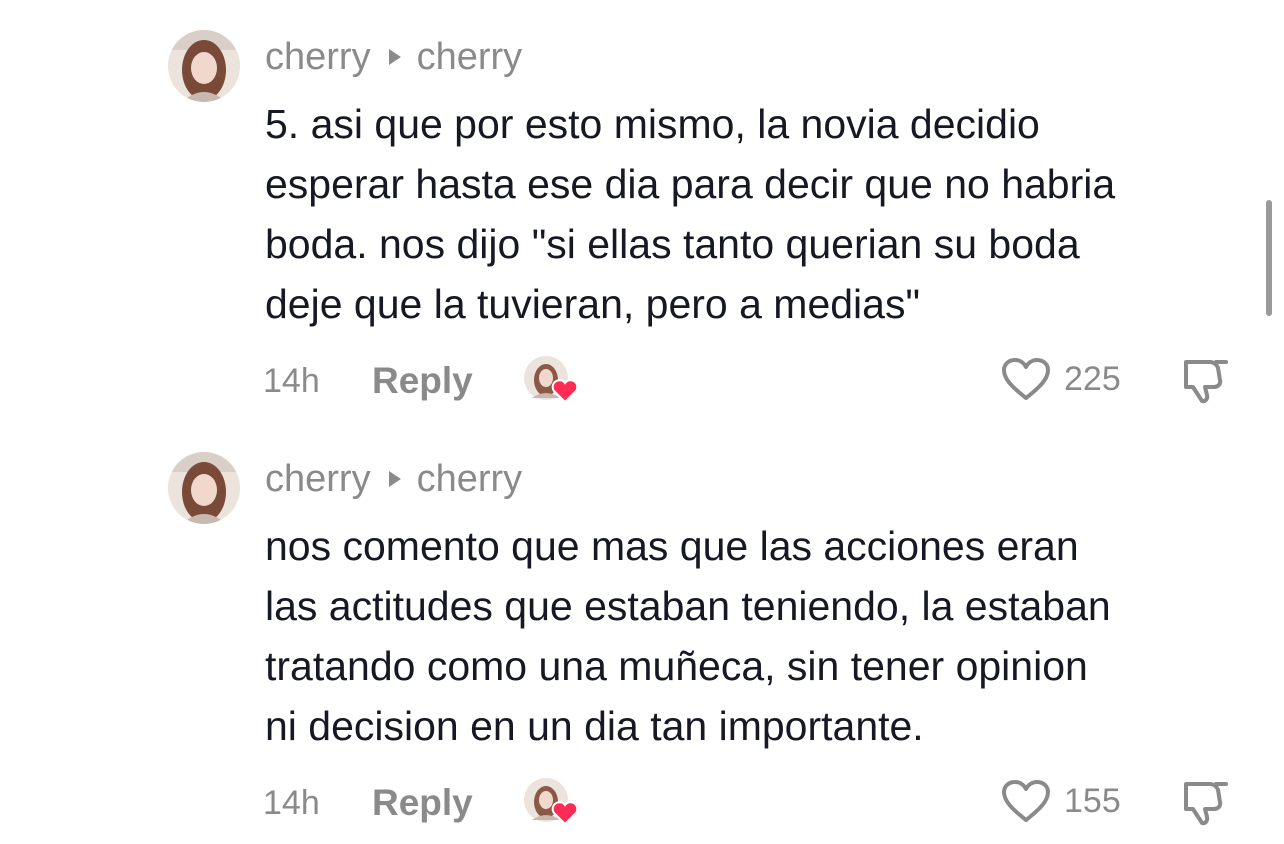  Describe the element at coordinates (1092, 800) in the screenshot. I see `like-count: 155` at that location.